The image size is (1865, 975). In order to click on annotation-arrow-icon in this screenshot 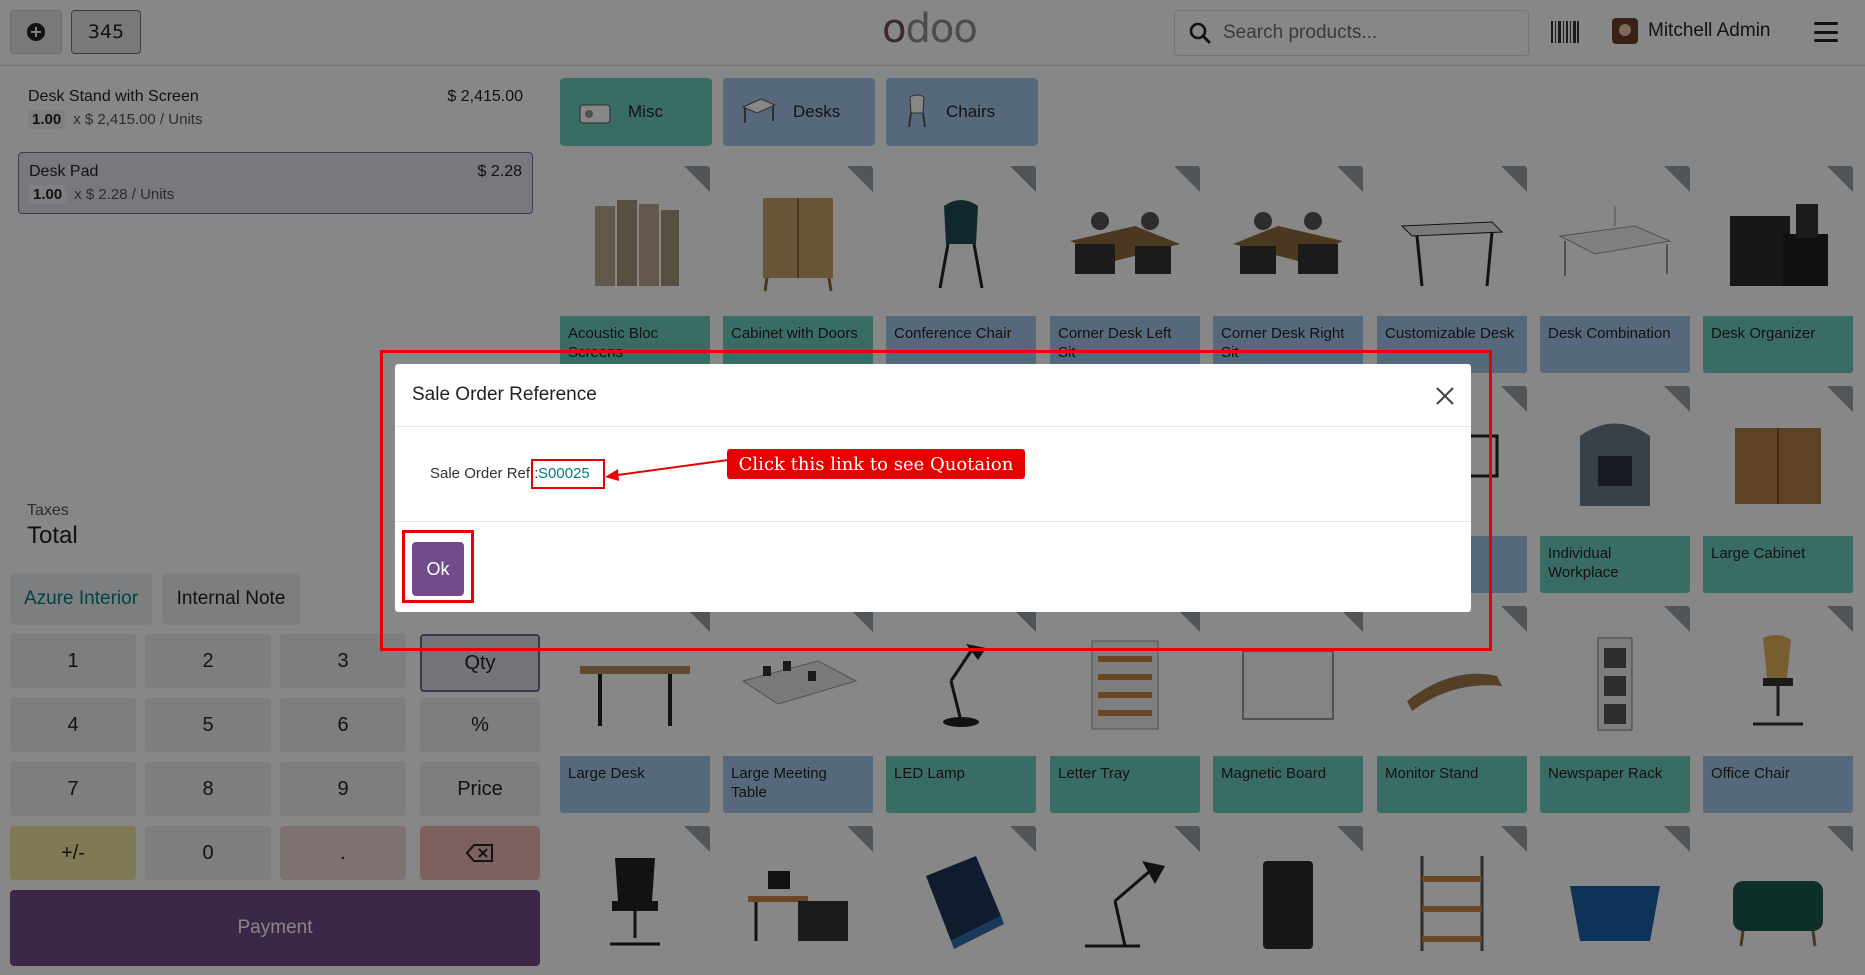, I will do `click(667, 470)`.